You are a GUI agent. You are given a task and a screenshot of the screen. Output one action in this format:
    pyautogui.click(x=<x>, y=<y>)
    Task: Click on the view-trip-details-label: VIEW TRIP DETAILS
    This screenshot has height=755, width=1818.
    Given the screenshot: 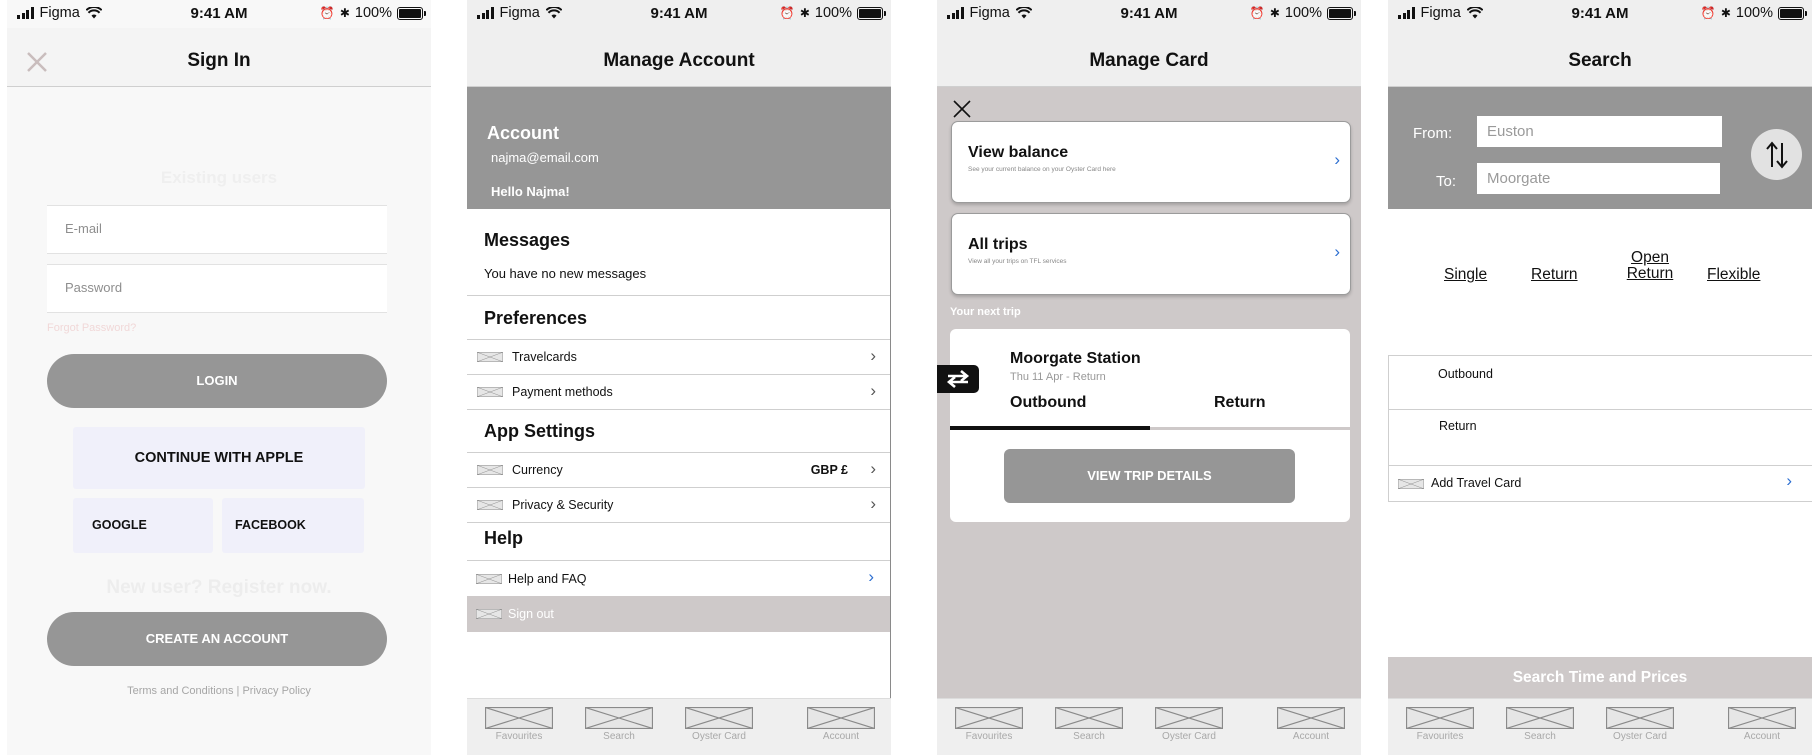 What is the action you would take?
    pyautogui.click(x=1149, y=475)
    